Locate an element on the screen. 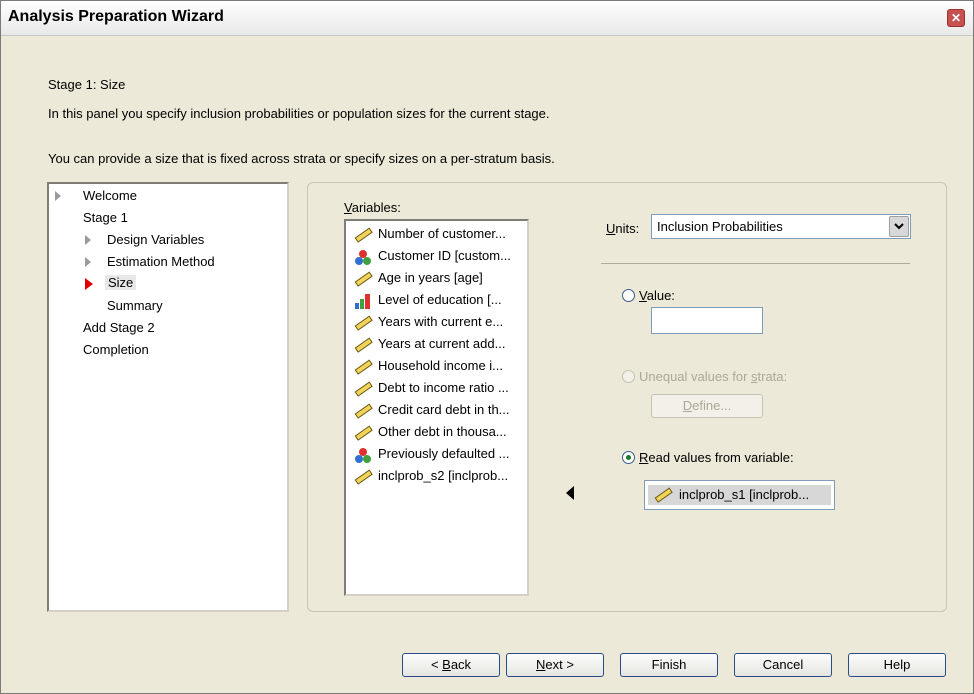  divider is located at coordinates (755, 263).